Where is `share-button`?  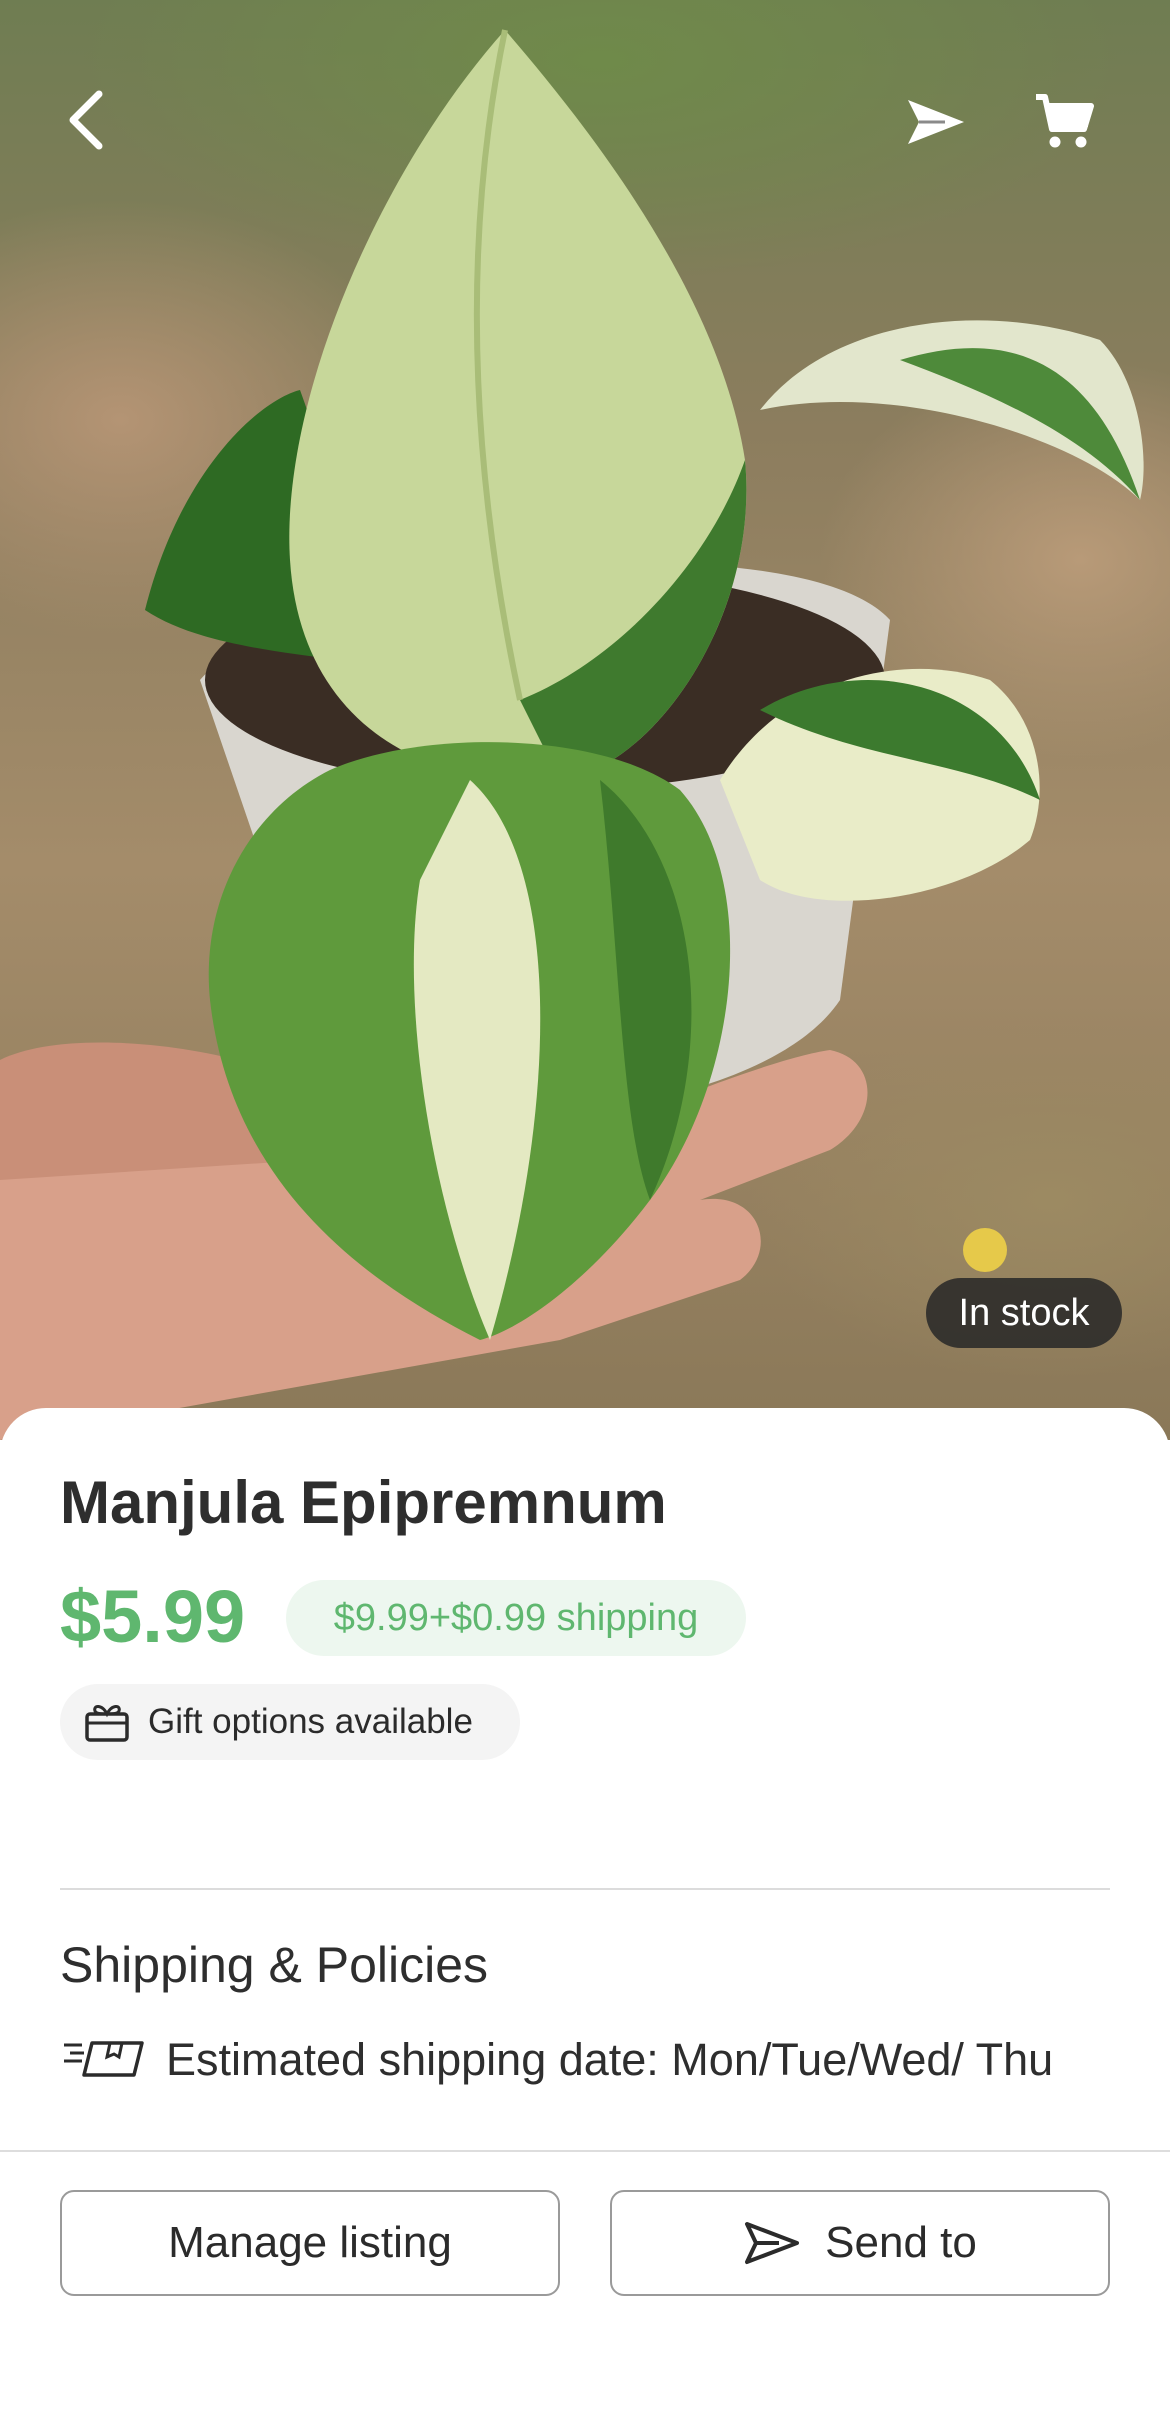
share-button is located at coordinates (936, 122).